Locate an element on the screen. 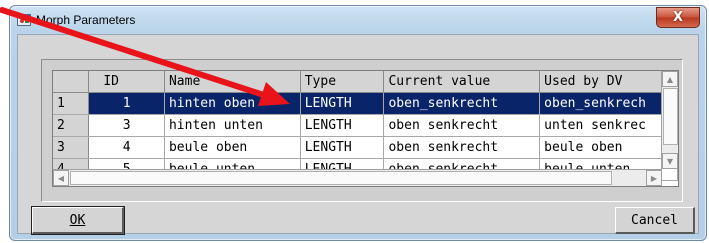 Image resolution: width=709 pixels, height=243 pixels. cell-current-value: oben_senkrecht is located at coordinates (462, 103).